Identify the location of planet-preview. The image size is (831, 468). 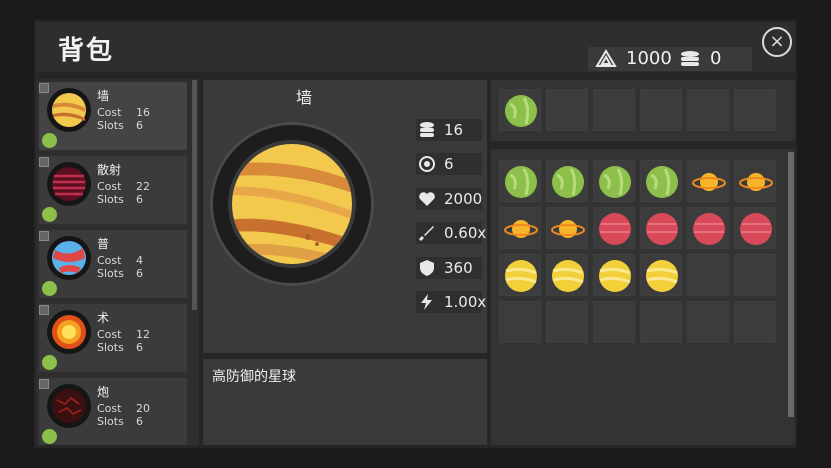
(292, 204).